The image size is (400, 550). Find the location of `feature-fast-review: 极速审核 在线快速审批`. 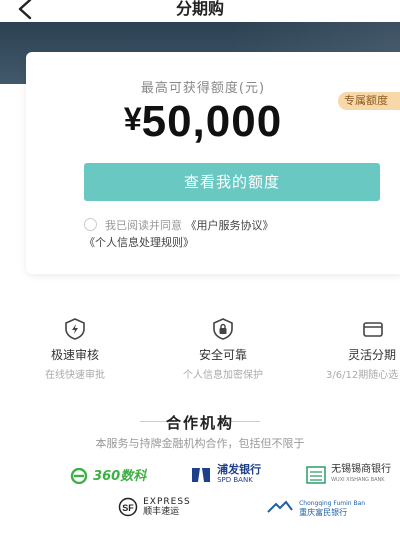

feature-fast-review: 极速审核 在线快速审批 is located at coordinates (75, 349).